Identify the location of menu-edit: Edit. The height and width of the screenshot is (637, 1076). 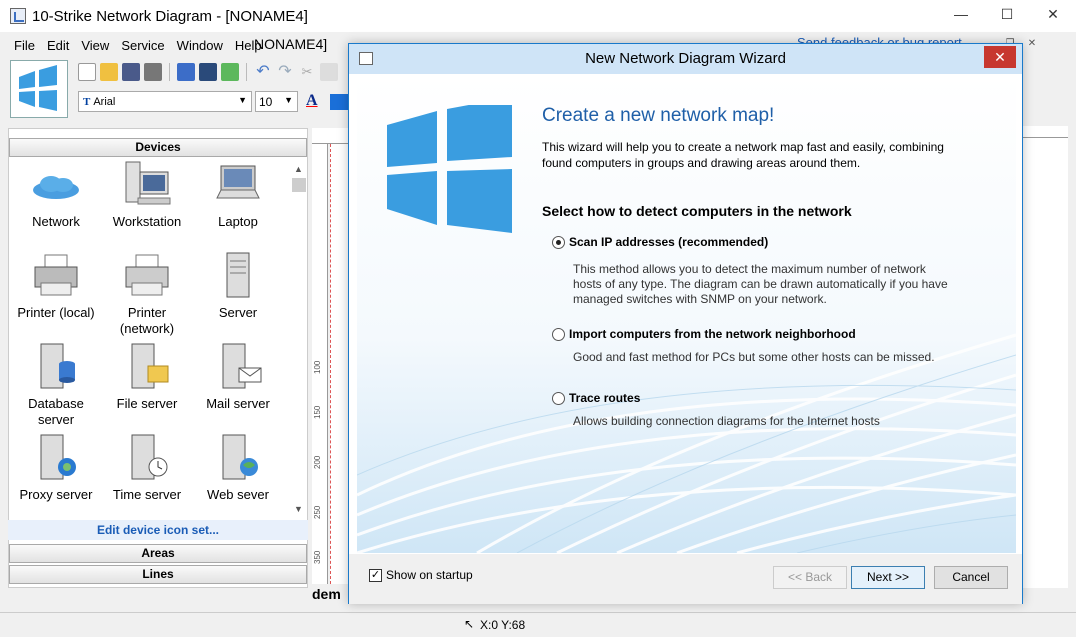
(58, 45).